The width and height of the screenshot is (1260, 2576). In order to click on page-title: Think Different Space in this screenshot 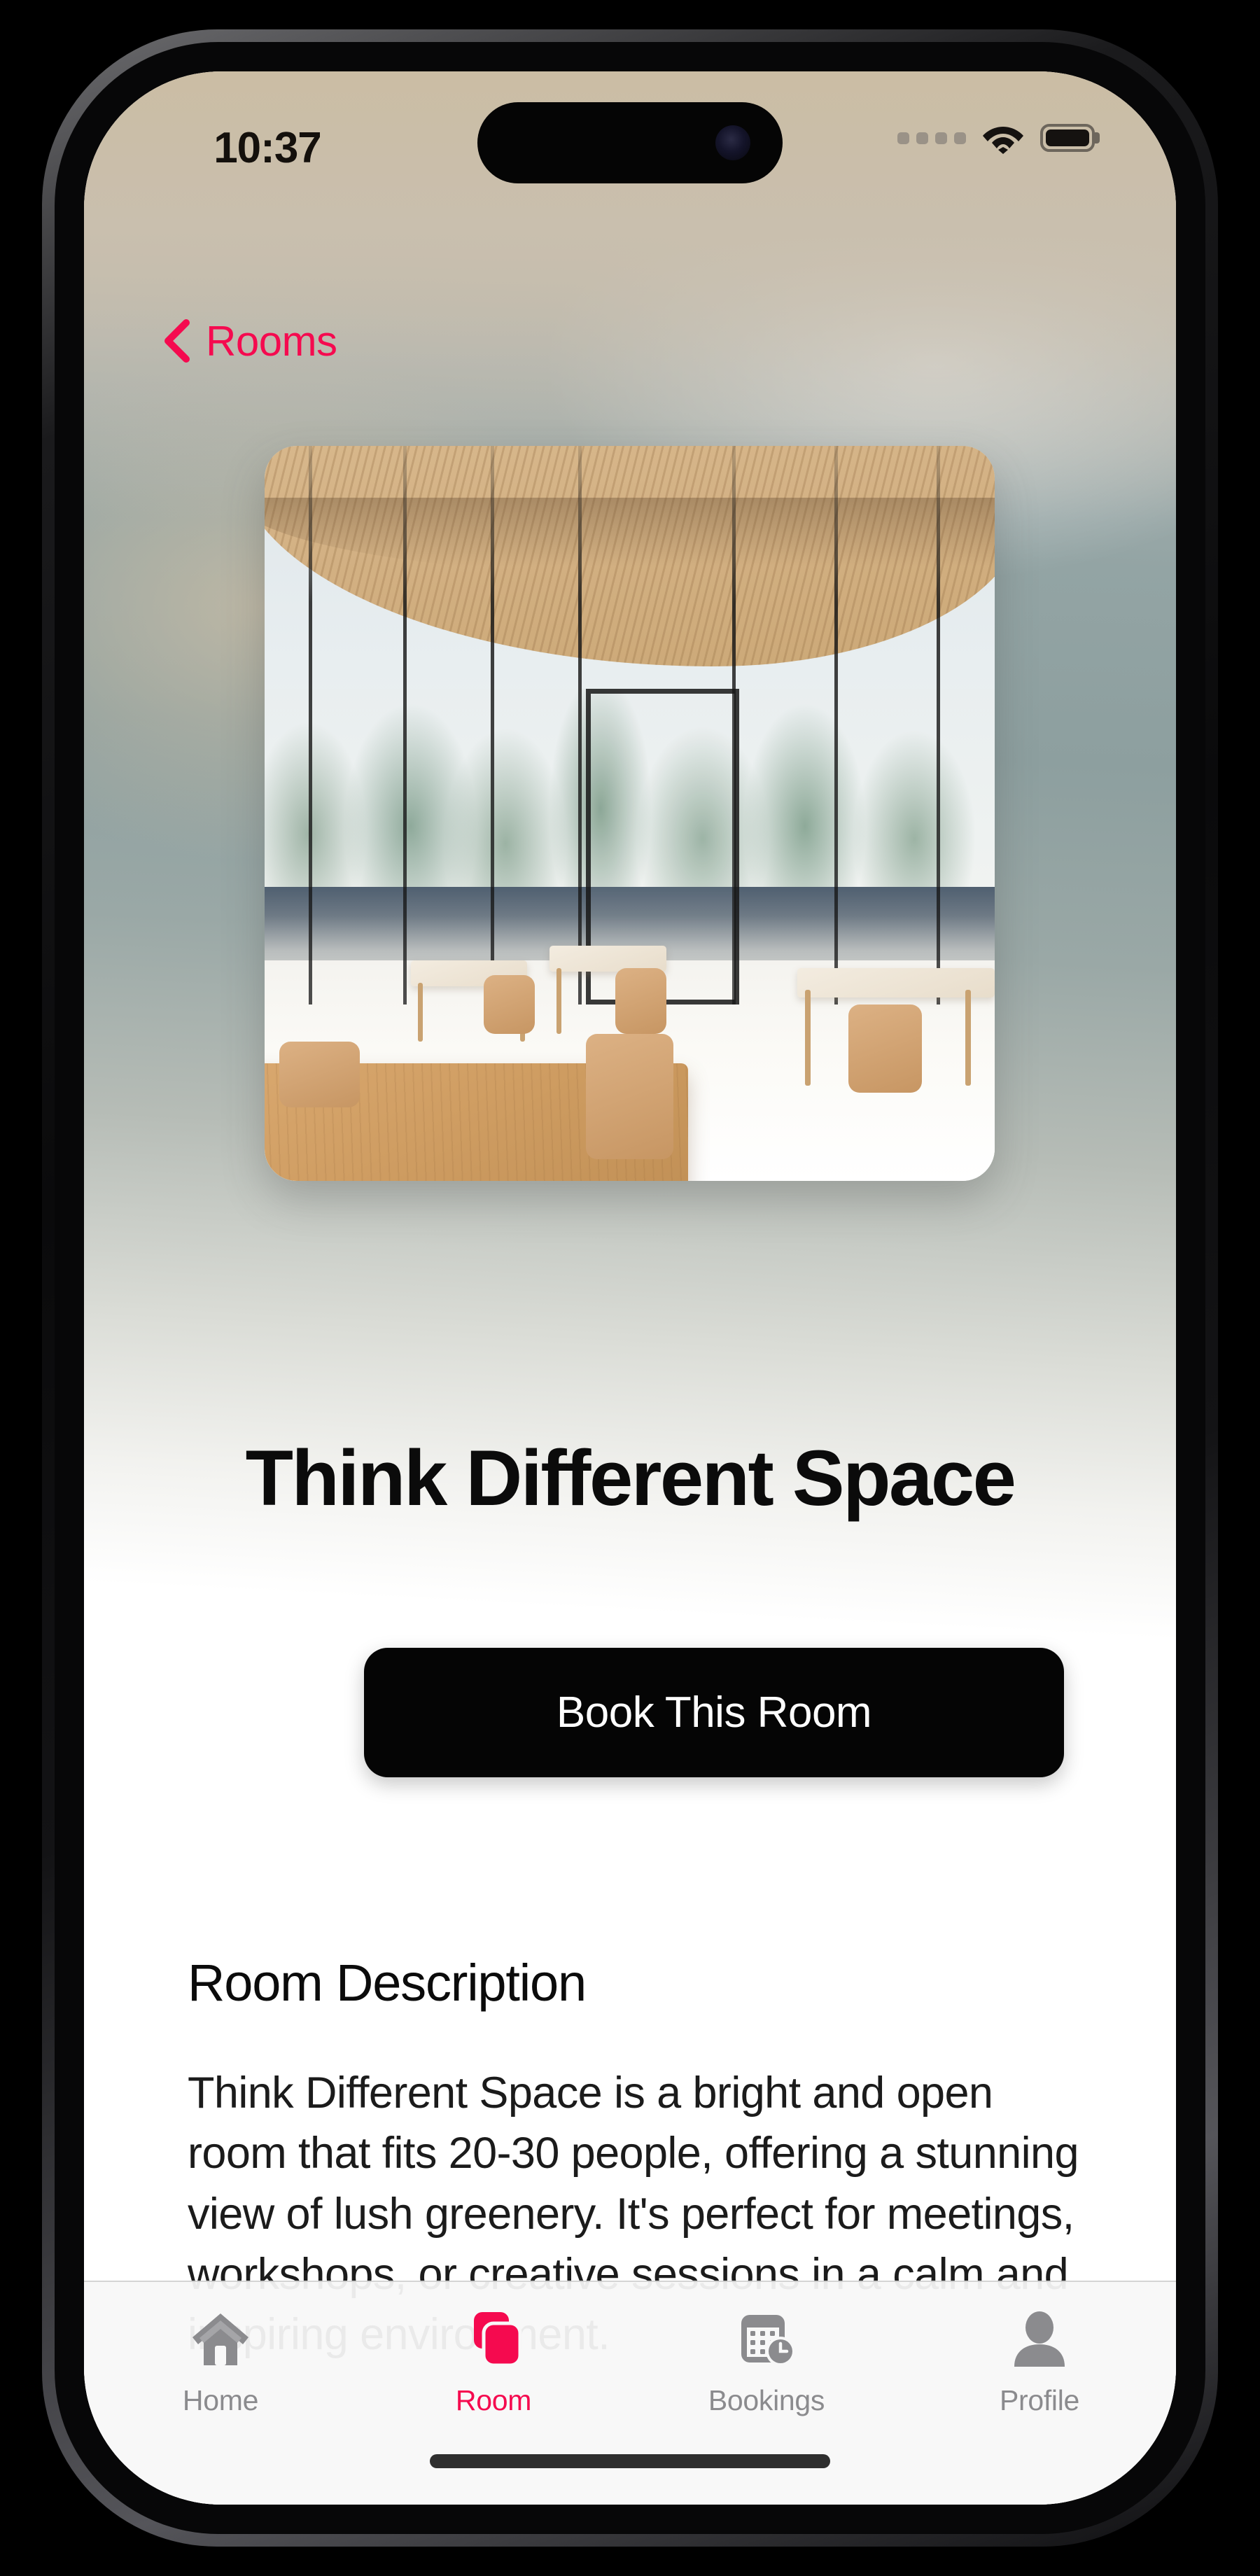, I will do `click(630, 1478)`.